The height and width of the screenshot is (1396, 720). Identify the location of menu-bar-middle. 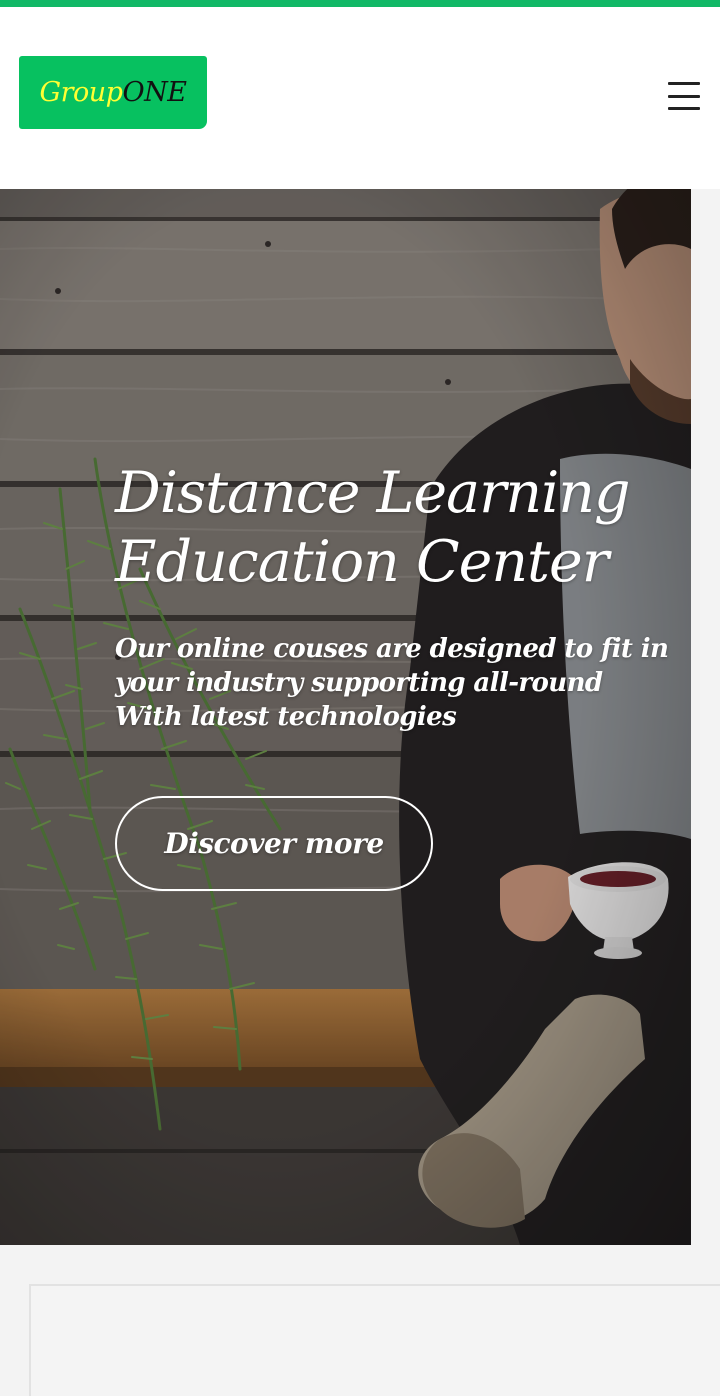
(684, 96).